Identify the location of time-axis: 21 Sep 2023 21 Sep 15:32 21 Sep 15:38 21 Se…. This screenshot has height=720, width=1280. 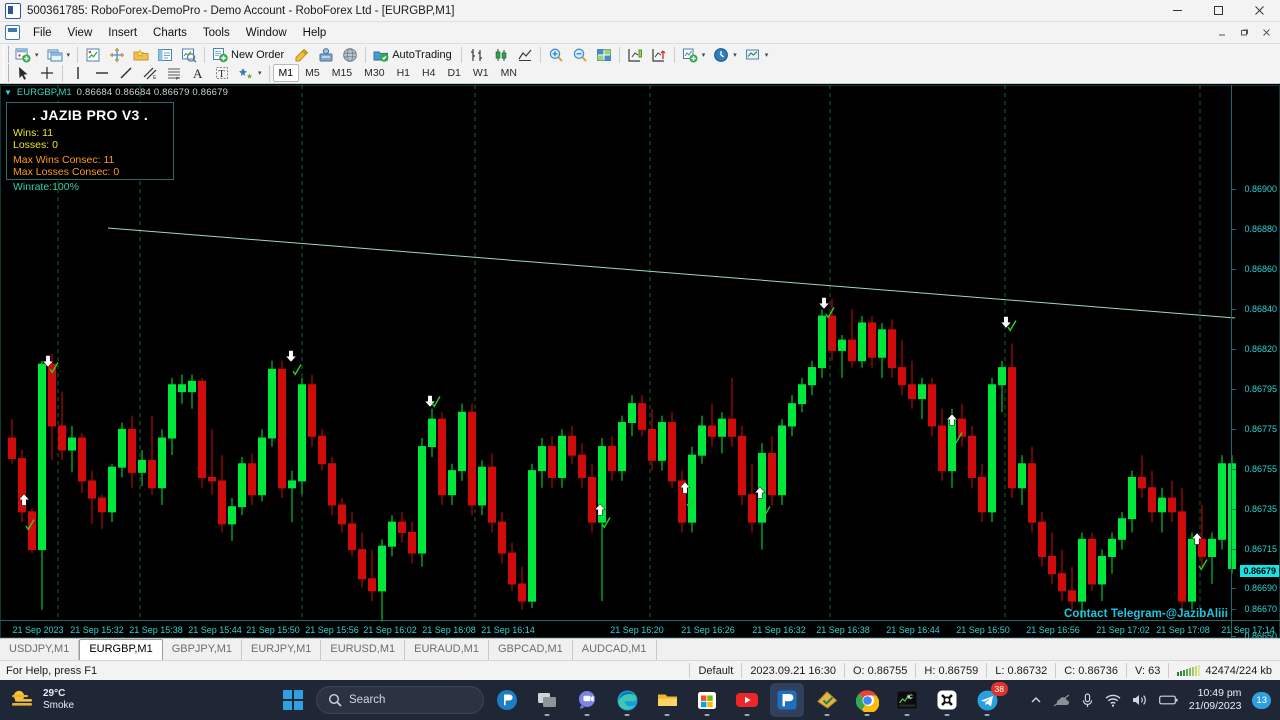
(640, 629).